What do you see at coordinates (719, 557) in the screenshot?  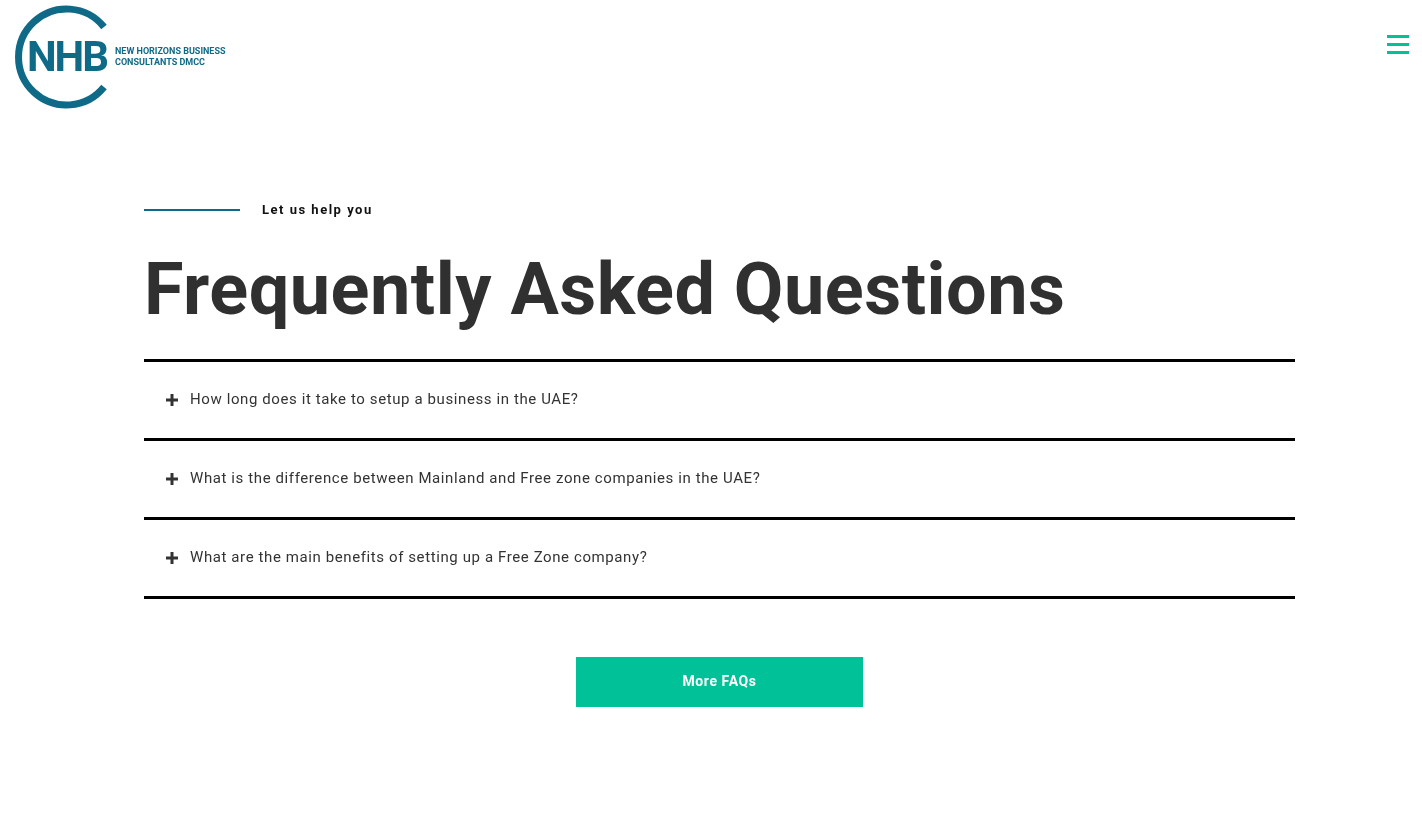 I see `faq-question: What are the main benefits of setting up a Free Zone company?` at bounding box center [719, 557].